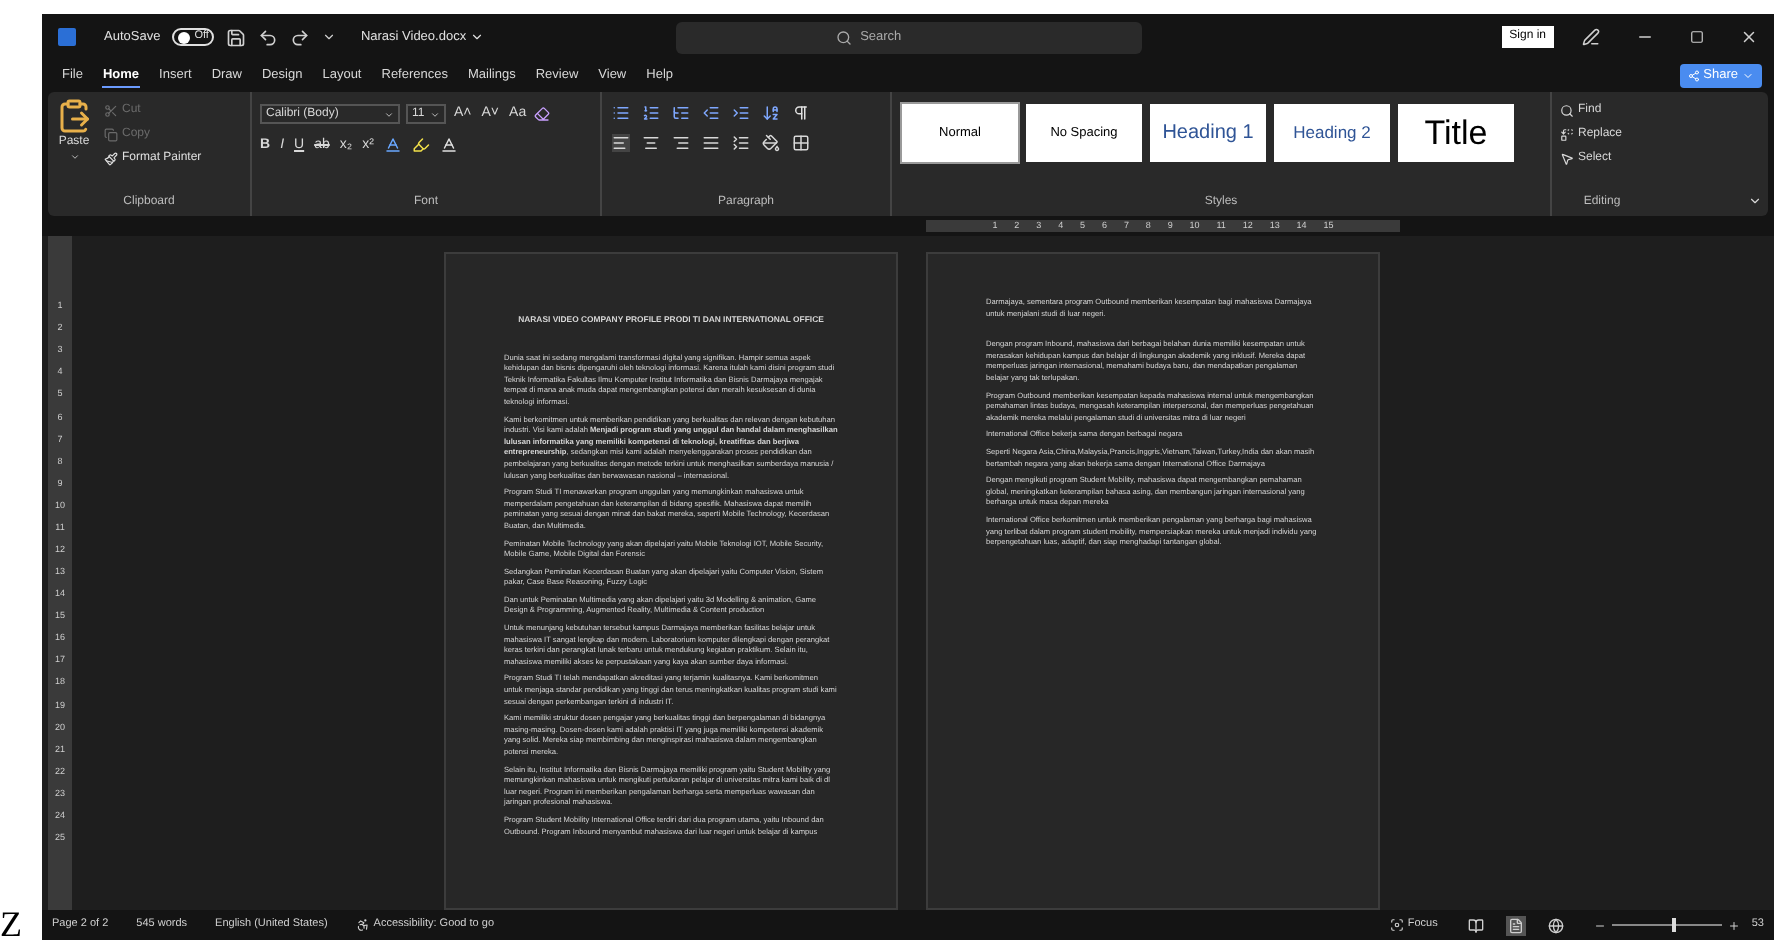 This screenshot has height=940, width=1774. Describe the element at coordinates (300, 37) in the screenshot. I see `redo-icon` at that location.